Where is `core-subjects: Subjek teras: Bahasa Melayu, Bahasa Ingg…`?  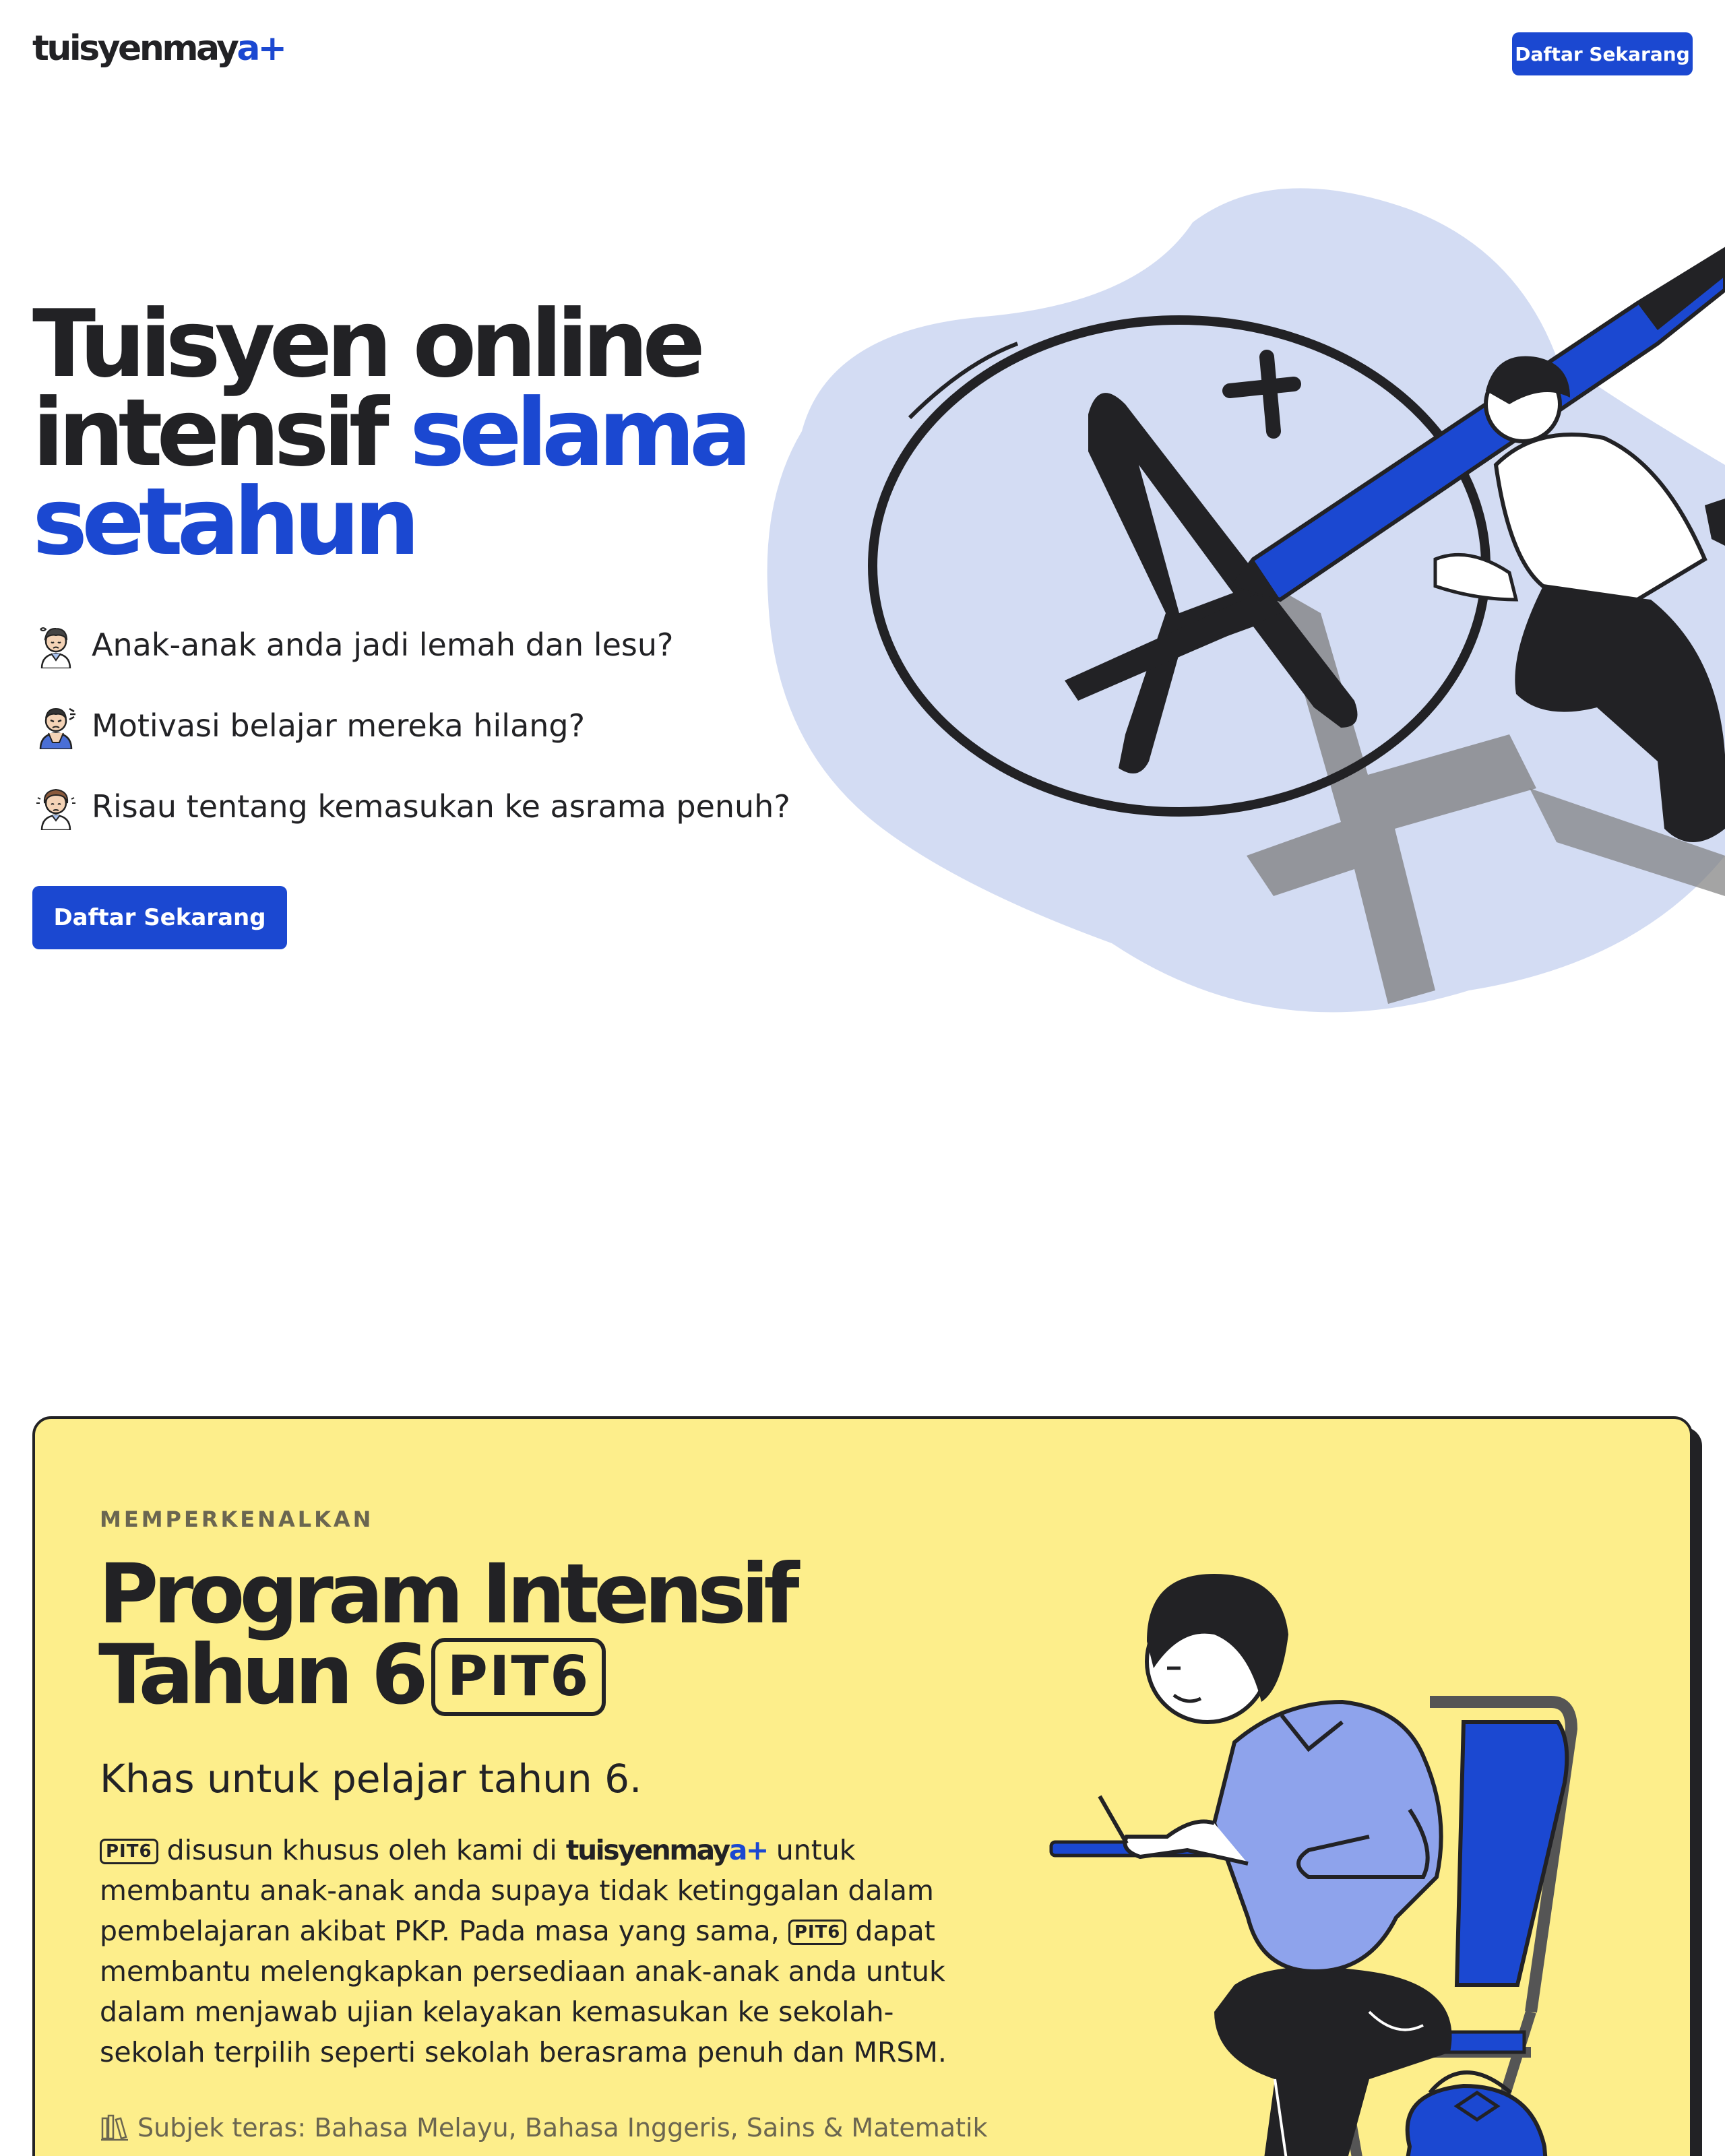
core-subjects: Subjek teras: Bahasa Melayu, Bahasa Ingg… is located at coordinates (544, 2128).